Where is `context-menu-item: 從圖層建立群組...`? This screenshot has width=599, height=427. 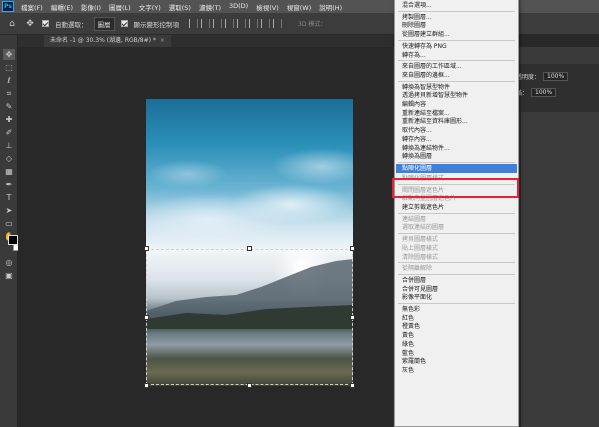 context-menu-item: 從圖層建立群組... is located at coordinates (456, 34).